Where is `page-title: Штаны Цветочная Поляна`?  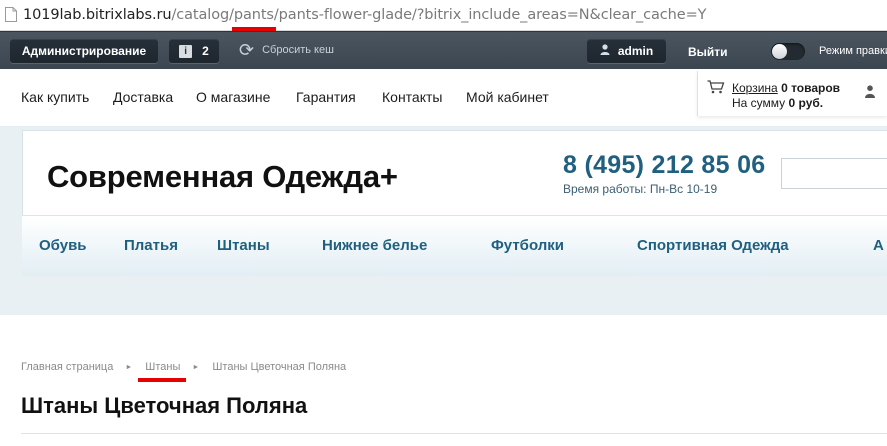 page-title: Штаны Цветочная Поляна is located at coordinates (164, 405).